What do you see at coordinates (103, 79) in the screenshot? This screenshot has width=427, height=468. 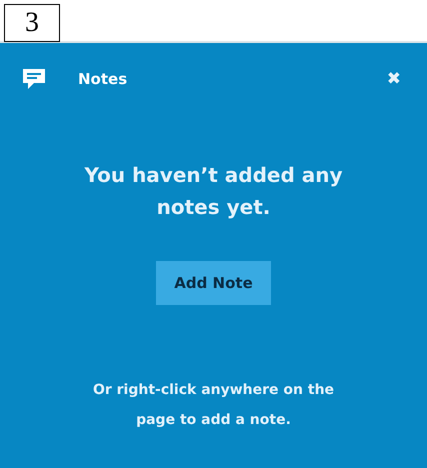 I see `panel-title: Notes` at bounding box center [103, 79].